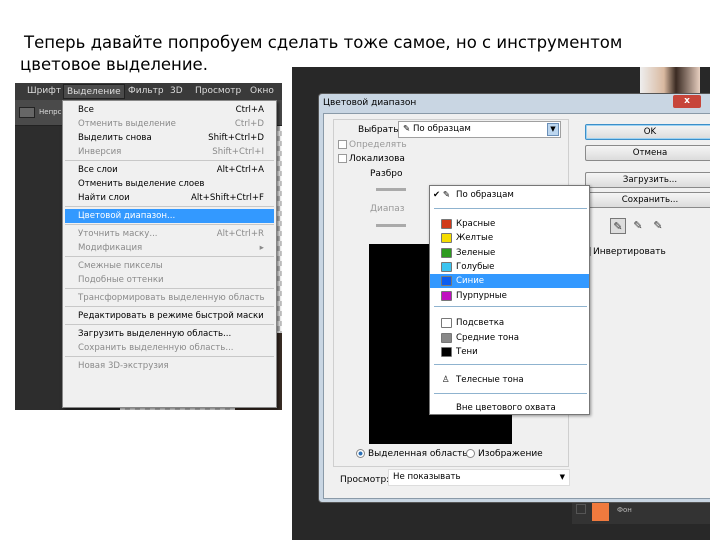 The image size is (720, 540). I want to click on localized-checkbox: Локализова, so click(371, 159).